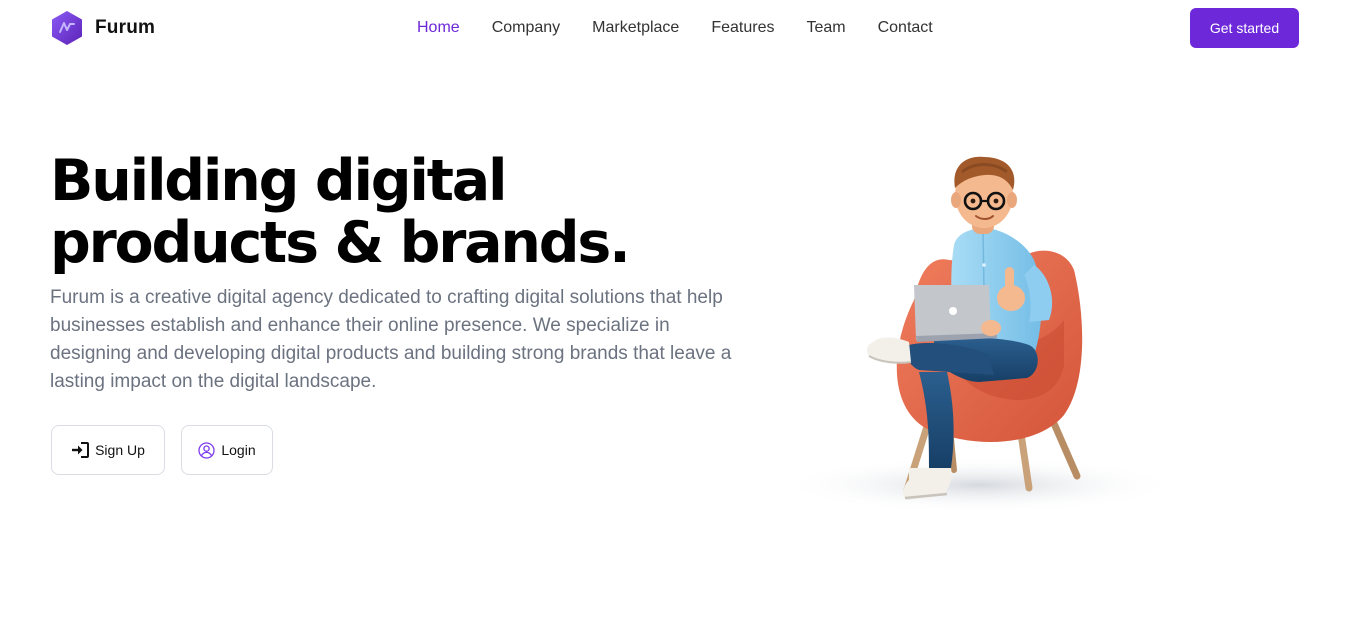 The width and height of the screenshot is (1348, 625). I want to click on nav-home: Home, so click(438, 27).